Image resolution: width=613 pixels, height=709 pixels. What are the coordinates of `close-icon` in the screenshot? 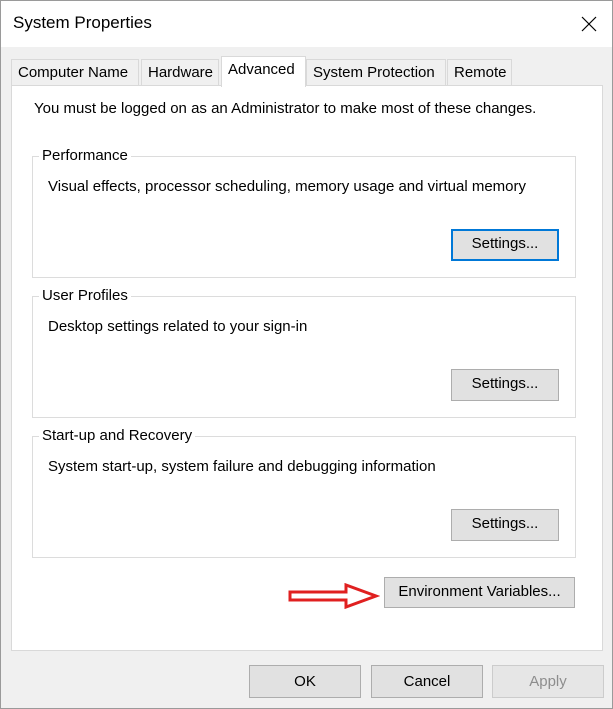 It's located at (589, 24).